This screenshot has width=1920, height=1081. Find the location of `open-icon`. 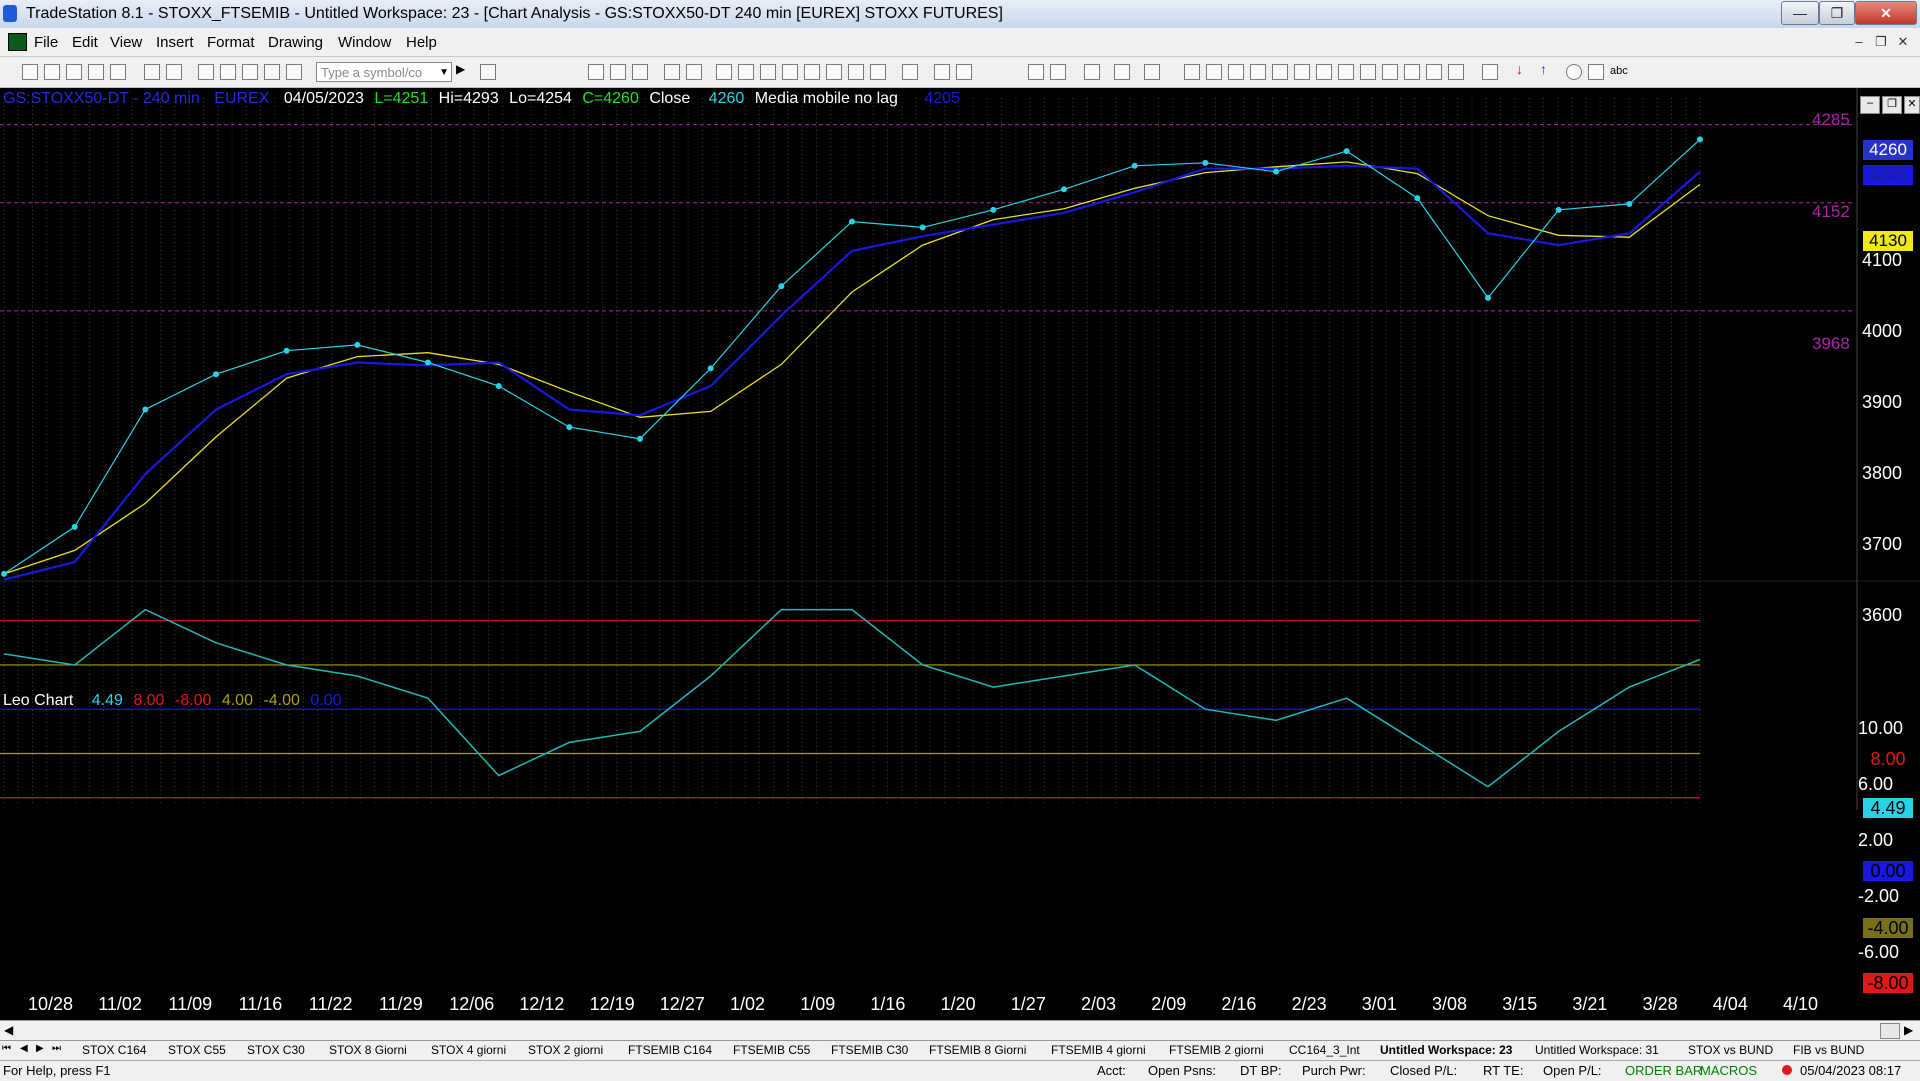

open-icon is located at coordinates (52, 72).